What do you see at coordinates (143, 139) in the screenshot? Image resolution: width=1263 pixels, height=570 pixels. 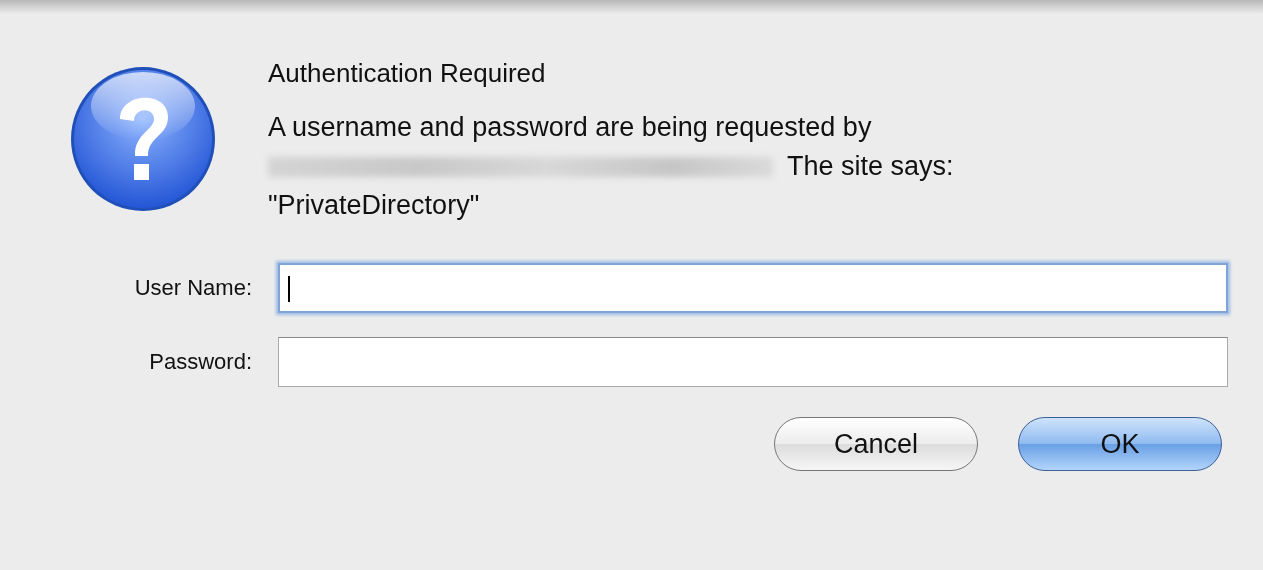 I see `question-icon` at bounding box center [143, 139].